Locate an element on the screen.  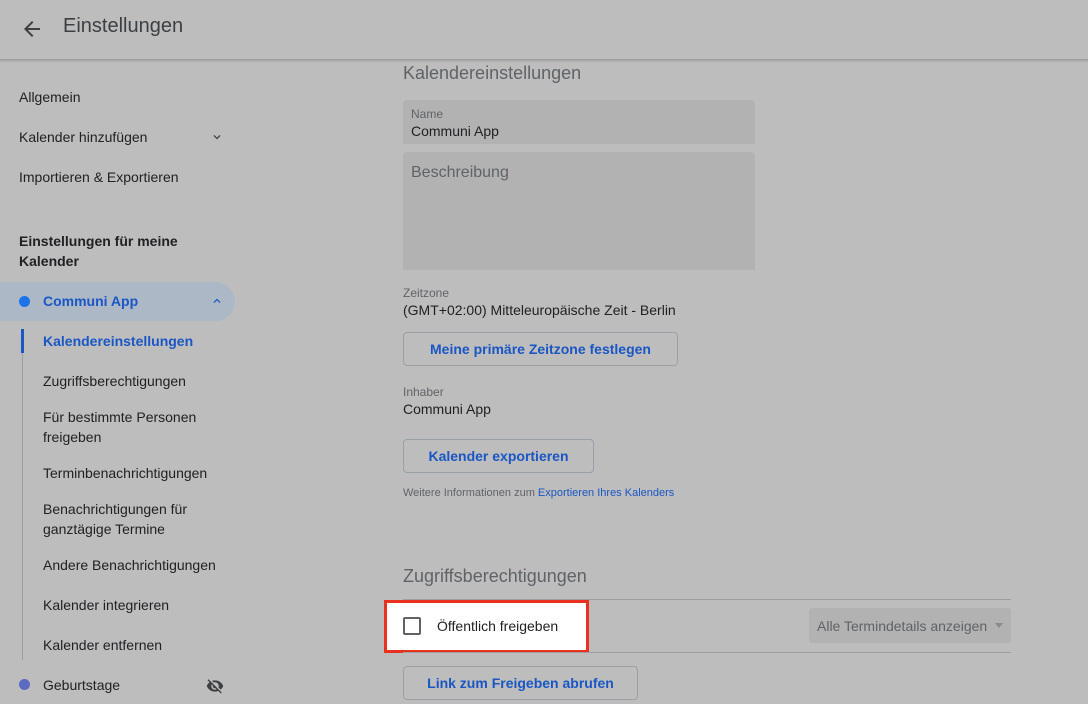
subnav-other-notifications: Andere Benachrichtigungen is located at coordinates (133, 565).